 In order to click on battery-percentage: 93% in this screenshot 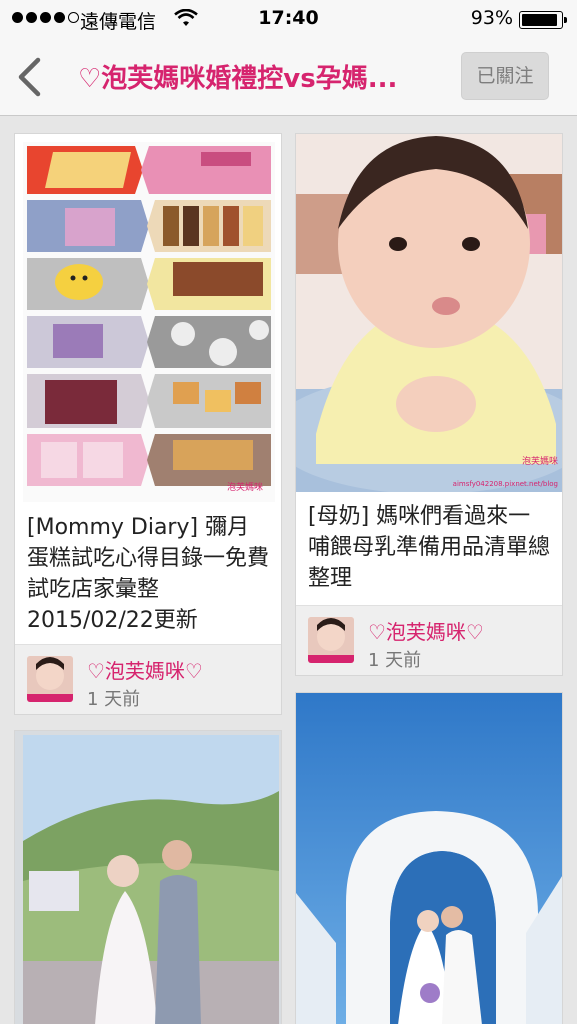, I will do `click(491, 18)`.